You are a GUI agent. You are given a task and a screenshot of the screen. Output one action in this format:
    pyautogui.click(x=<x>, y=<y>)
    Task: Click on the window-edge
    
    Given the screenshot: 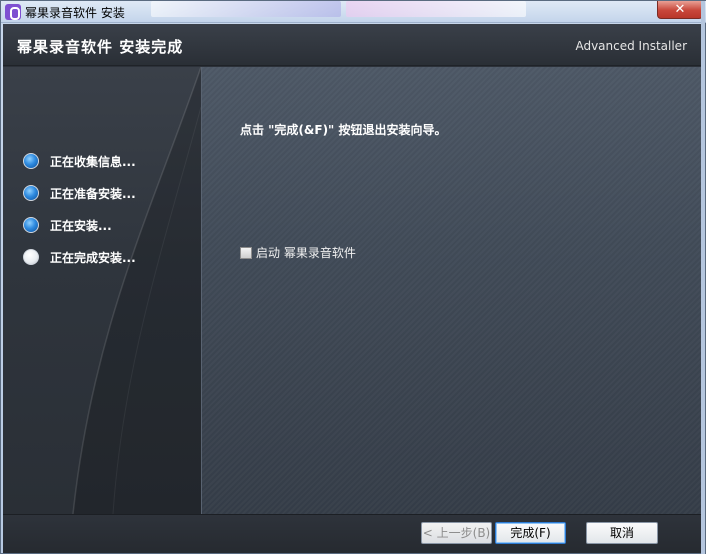 What is the action you would take?
    pyautogui.click(x=703, y=277)
    